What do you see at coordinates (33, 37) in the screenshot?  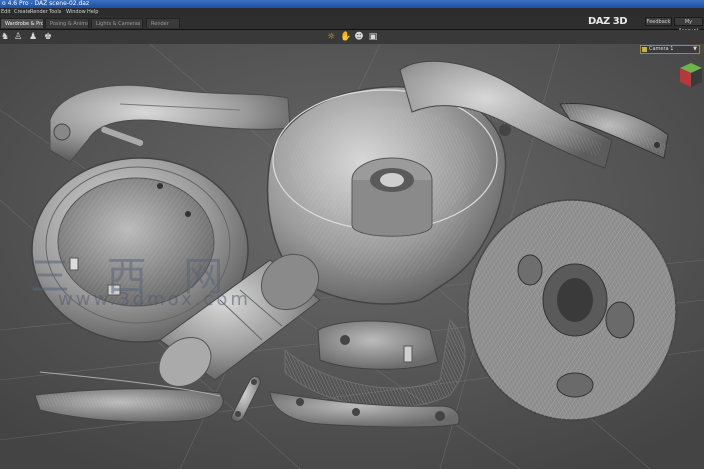 I see `group-figure-icon: ♟` at bounding box center [33, 37].